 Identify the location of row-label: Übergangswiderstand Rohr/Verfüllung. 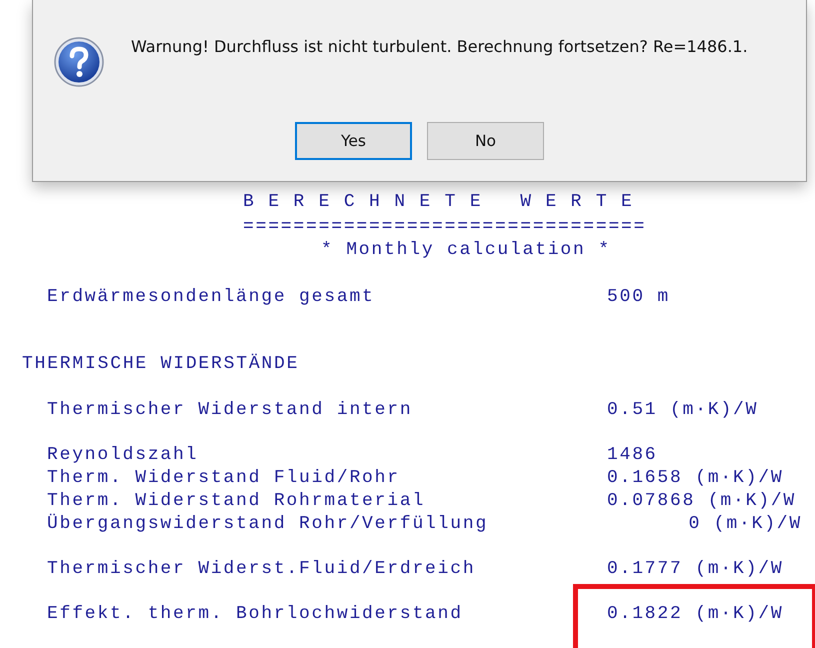
(268, 524).